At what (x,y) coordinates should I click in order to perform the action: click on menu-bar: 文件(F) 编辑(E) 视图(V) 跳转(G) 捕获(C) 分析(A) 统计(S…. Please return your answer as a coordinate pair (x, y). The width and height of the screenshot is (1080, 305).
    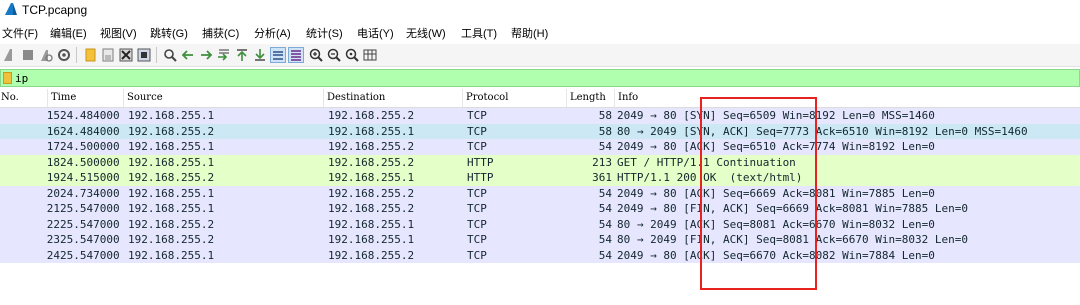
    Looking at the image, I should click on (540, 32).